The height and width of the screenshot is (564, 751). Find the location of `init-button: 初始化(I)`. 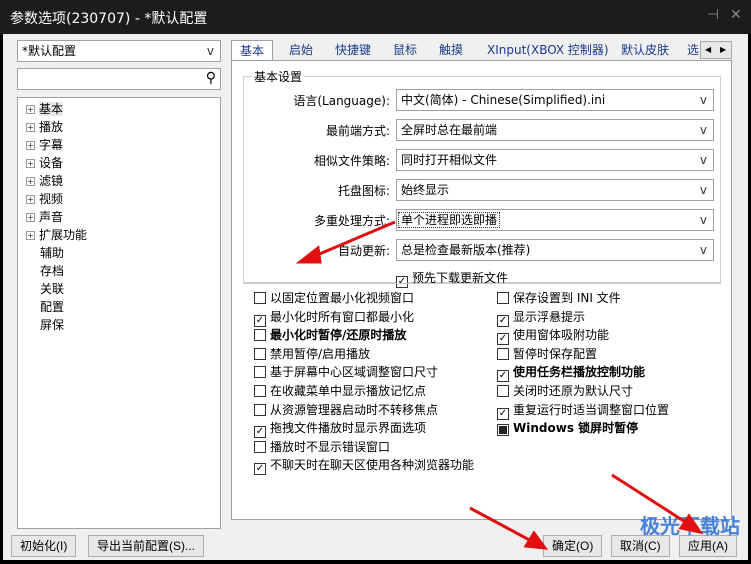

init-button: 初始化(I) is located at coordinates (44, 546).